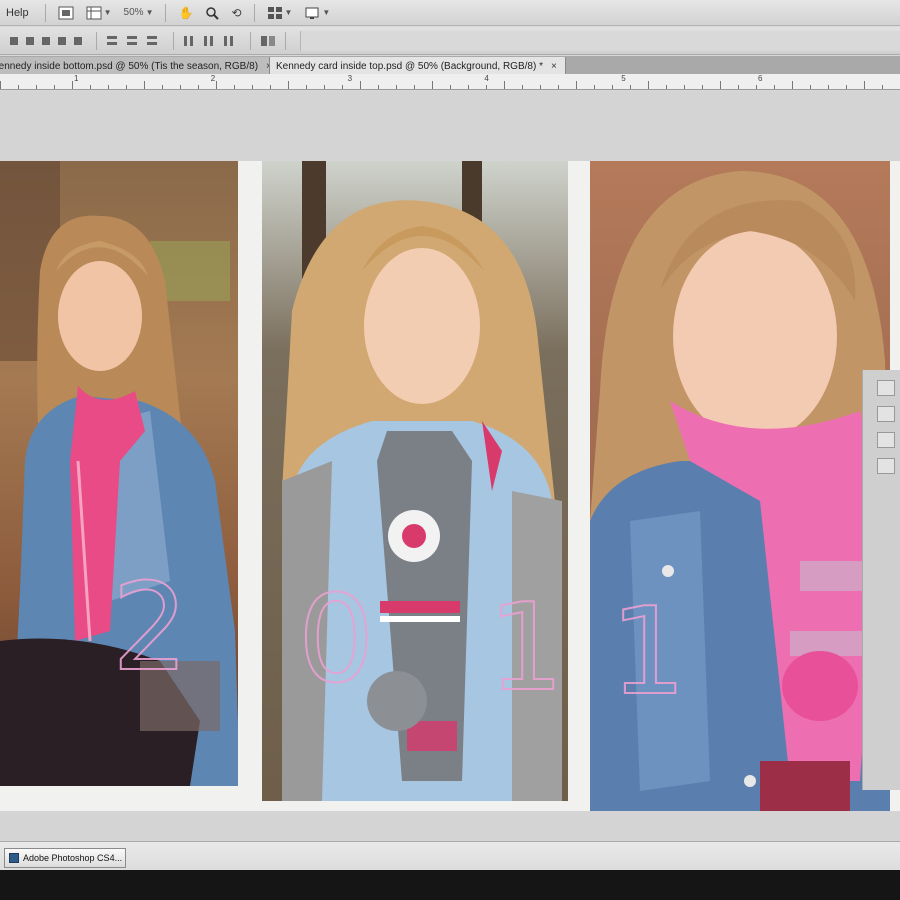 This screenshot has height=900, width=900. Describe the element at coordinates (94, 12) in the screenshot. I see `view-extras-icon` at that location.